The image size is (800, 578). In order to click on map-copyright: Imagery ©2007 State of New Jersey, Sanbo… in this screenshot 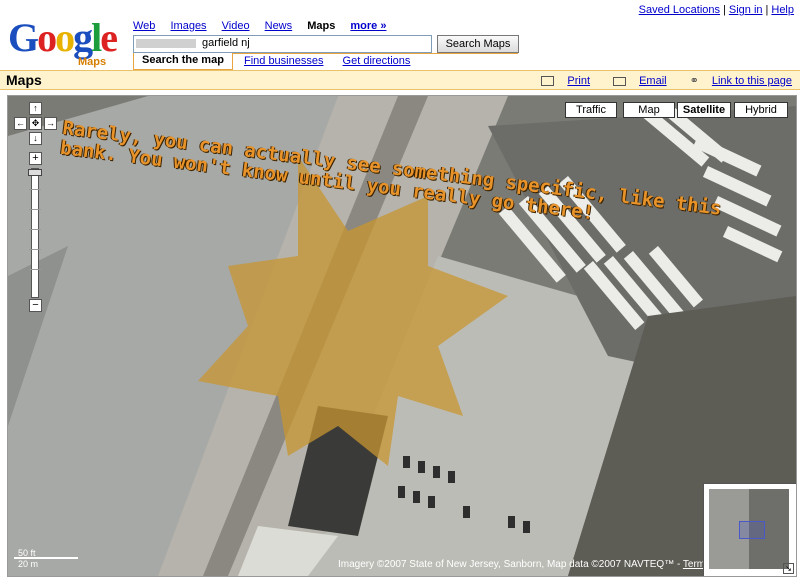, I will do `click(540, 564)`.